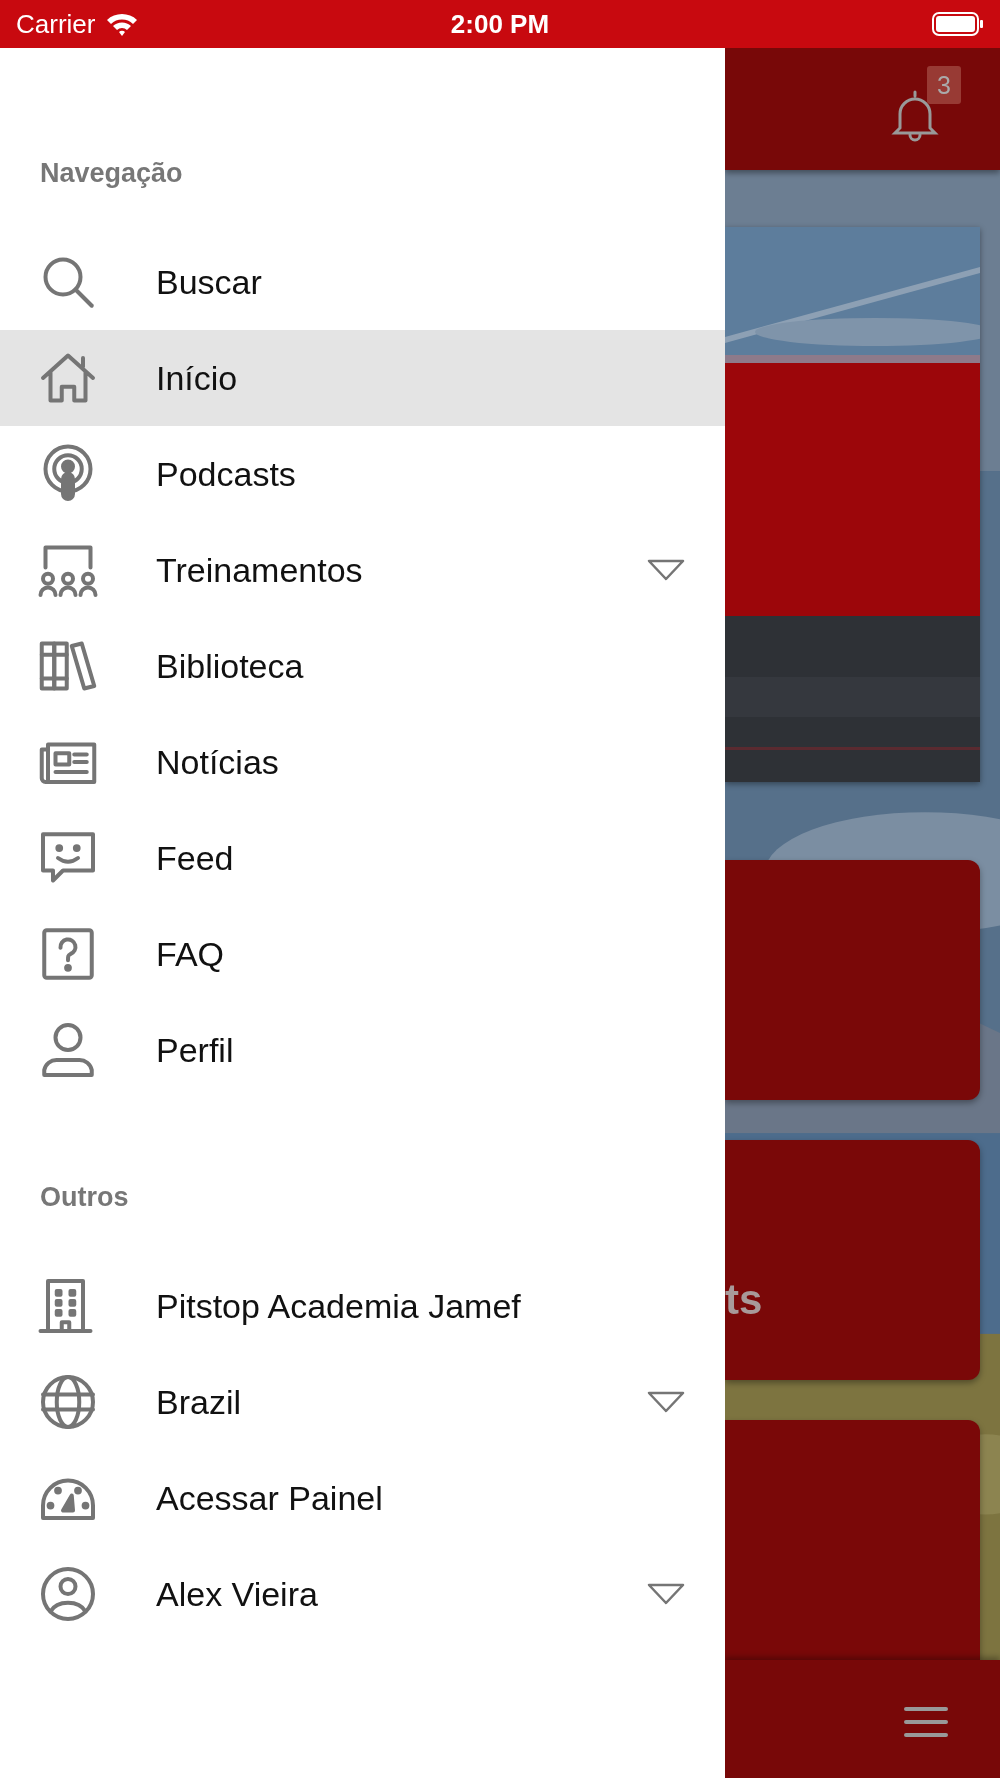 The image size is (1000, 1778). What do you see at coordinates (111, 173) in the screenshot?
I see `section-title: Navegação` at bounding box center [111, 173].